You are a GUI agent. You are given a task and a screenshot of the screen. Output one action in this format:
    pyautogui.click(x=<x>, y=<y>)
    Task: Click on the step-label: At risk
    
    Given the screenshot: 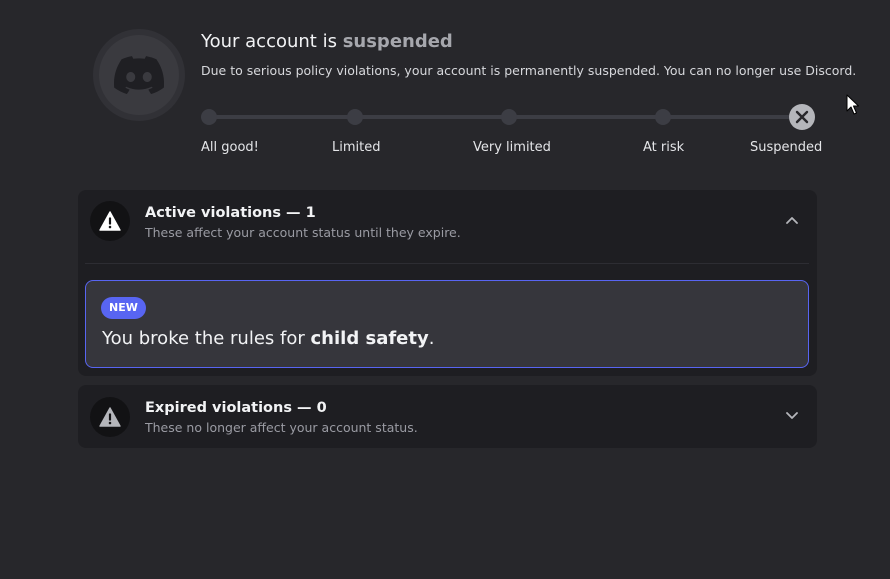 What is the action you would take?
    pyautogui.click(x=664, y=147)
    